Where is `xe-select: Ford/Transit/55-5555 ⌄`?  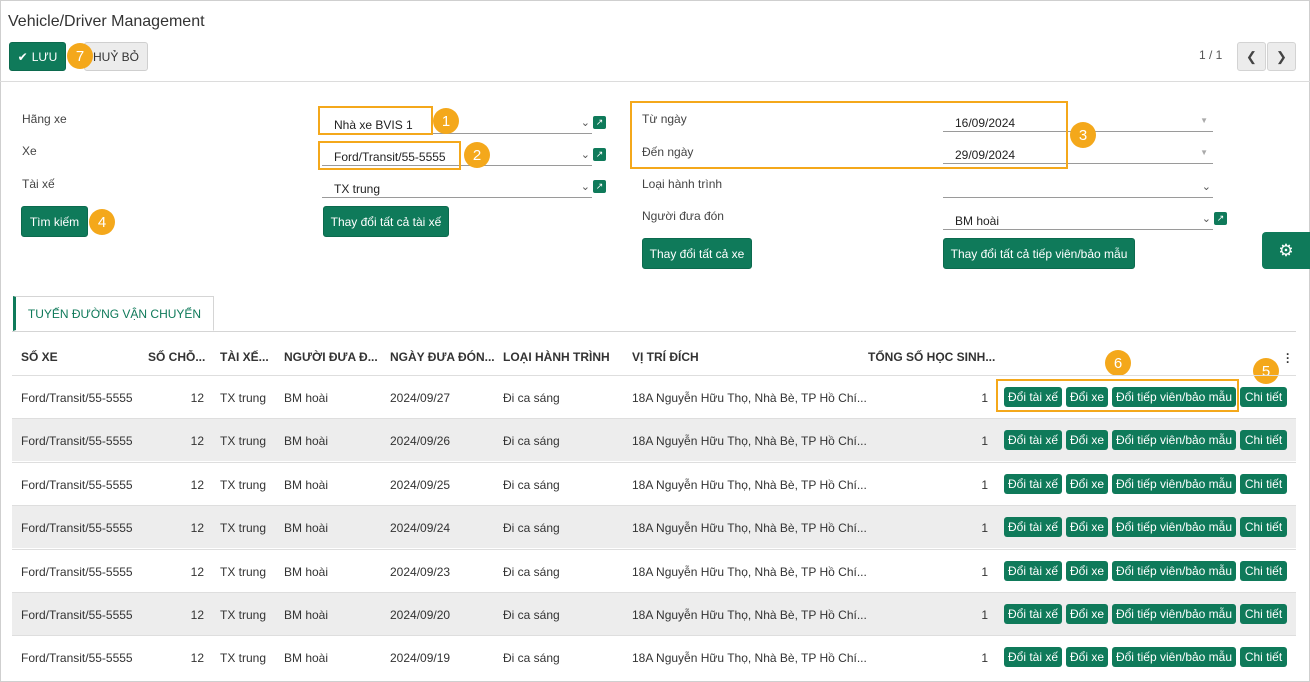 xe-select: Ford/Transit/55-5555 ⌄ is located at coordinates (457, 155).